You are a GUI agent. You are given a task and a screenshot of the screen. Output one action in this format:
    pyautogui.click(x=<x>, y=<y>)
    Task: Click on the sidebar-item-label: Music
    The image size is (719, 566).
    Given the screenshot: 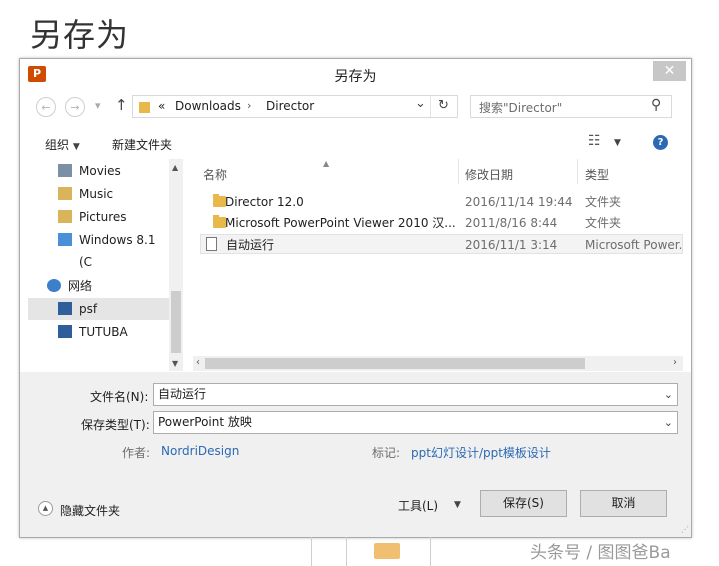 What is the action you would take?
    pyautogui.click(x=96, y=194)
    